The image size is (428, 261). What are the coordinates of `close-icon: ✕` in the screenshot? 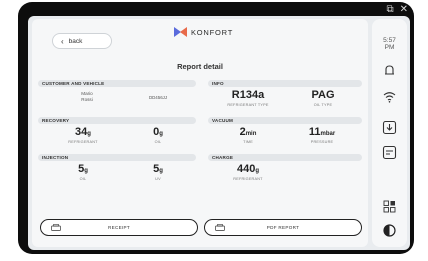 It's located at (404, 10).